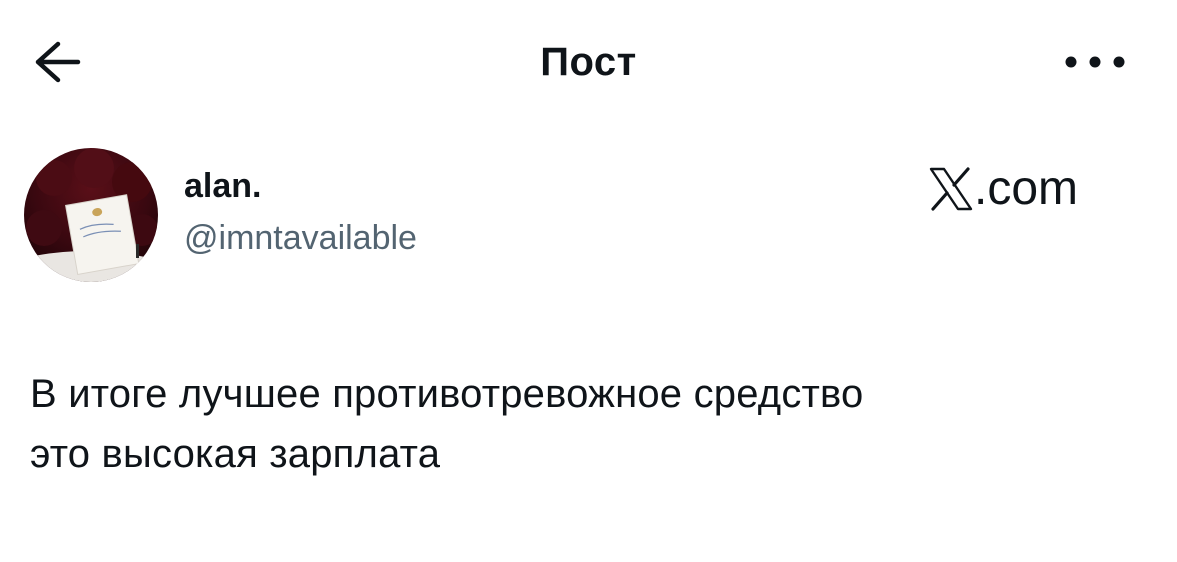  I want to click on display-name: alan., so click(222, 186).